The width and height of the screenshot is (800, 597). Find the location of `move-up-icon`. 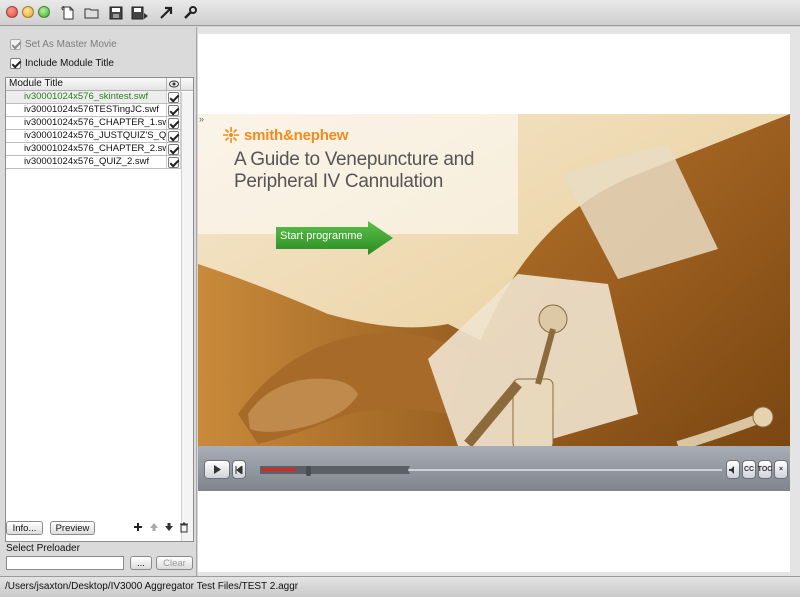

move-up-icon is located at coordinates (154, 527).